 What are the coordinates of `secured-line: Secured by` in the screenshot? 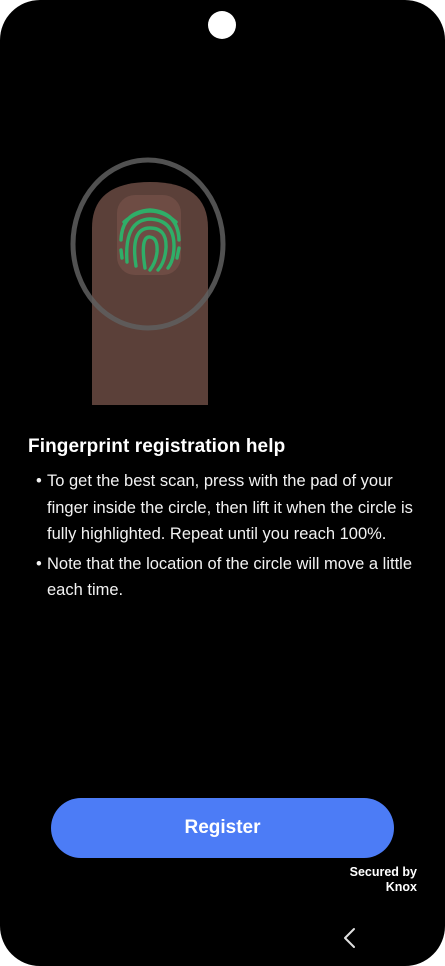 It's located at (383, 872).